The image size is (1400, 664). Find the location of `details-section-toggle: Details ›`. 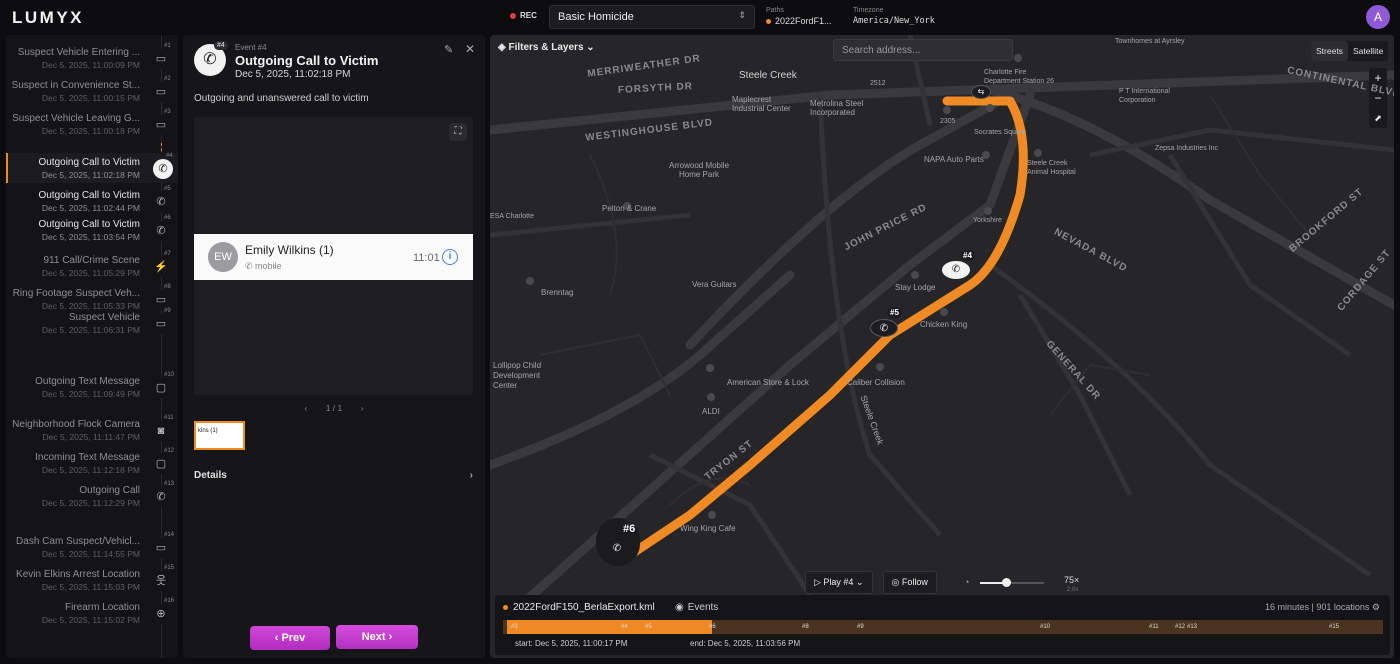

details-section-toggle: Details › is located at coordinates (333, 475).